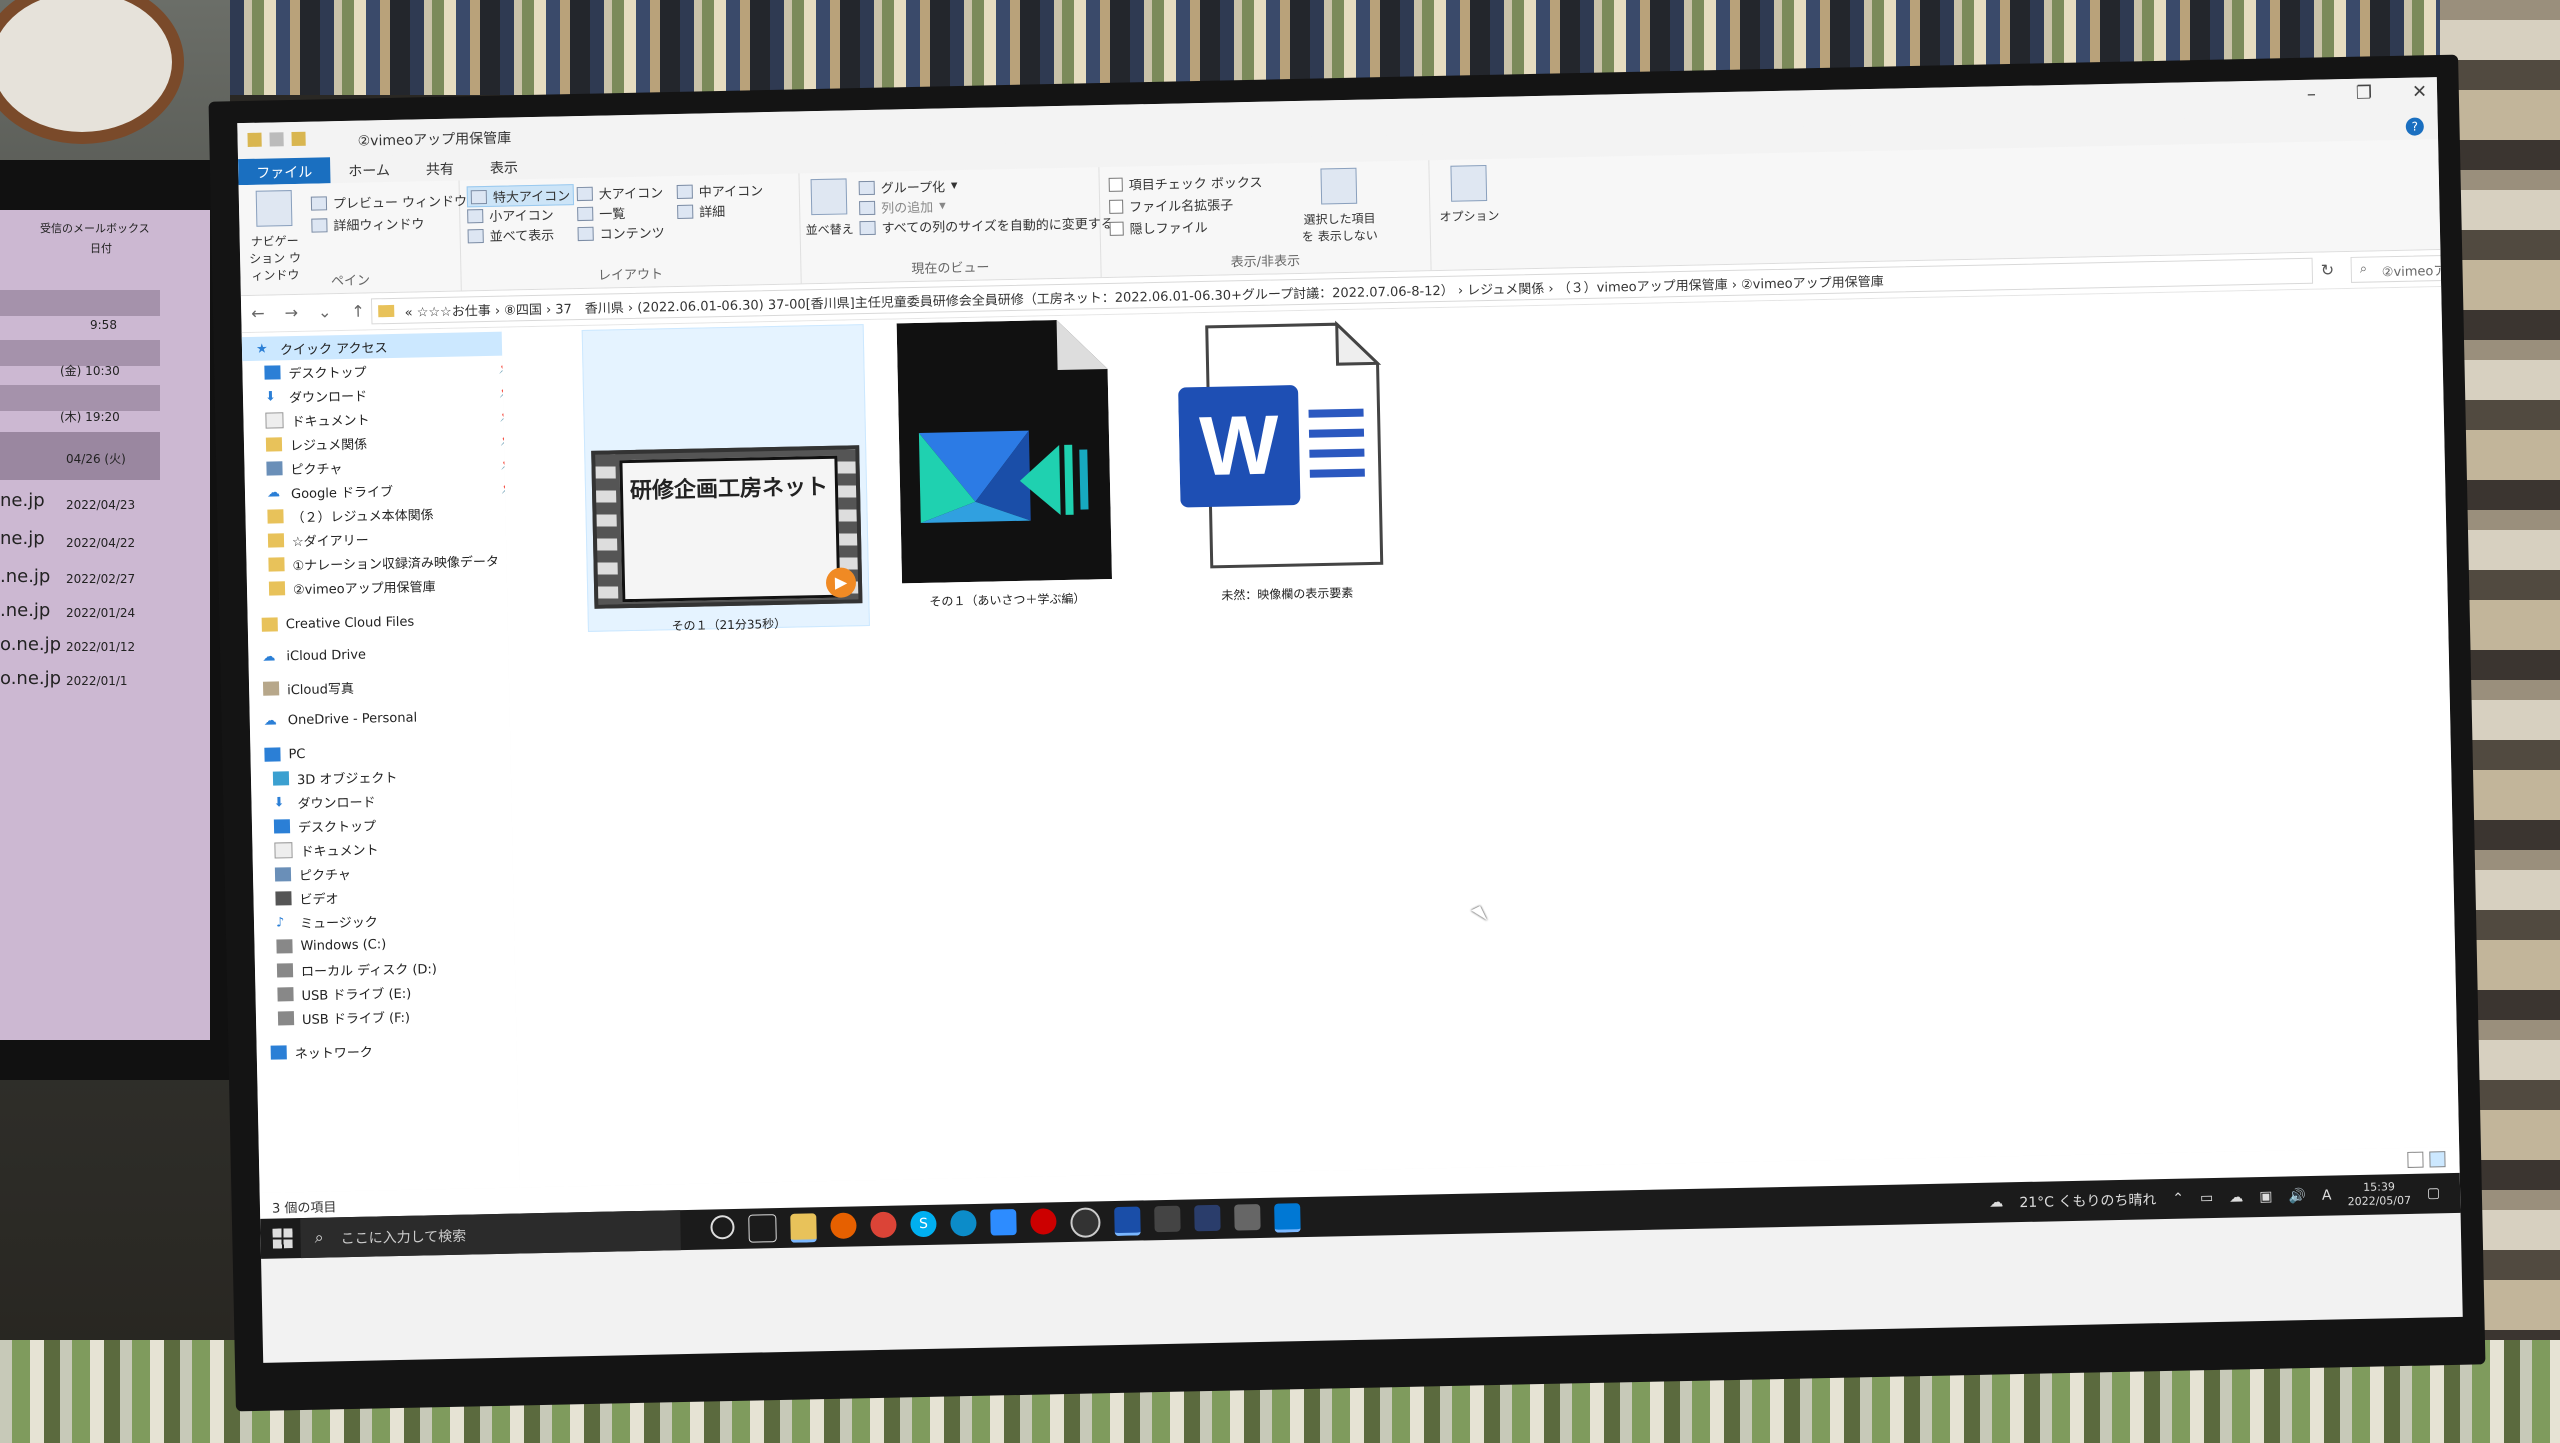  What do you see at coordinates (725, 478) in the screenshot?
I see `file-item-video: 研修企画工房ネット ▶ その１（21分35秒）` at bounding box center [725, 478].